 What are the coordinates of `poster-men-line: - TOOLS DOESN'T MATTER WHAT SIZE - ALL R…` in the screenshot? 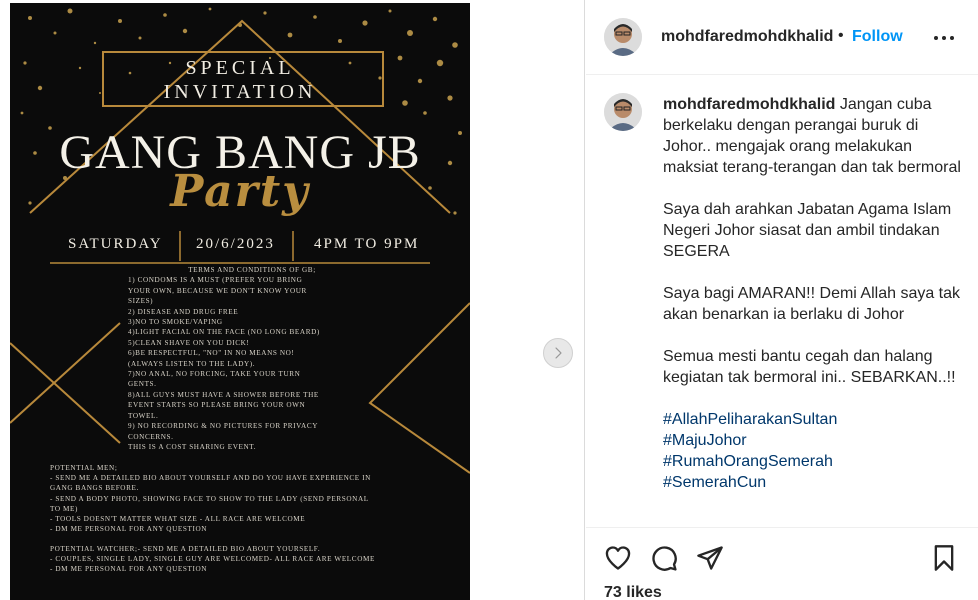 It's located at (178, 519).